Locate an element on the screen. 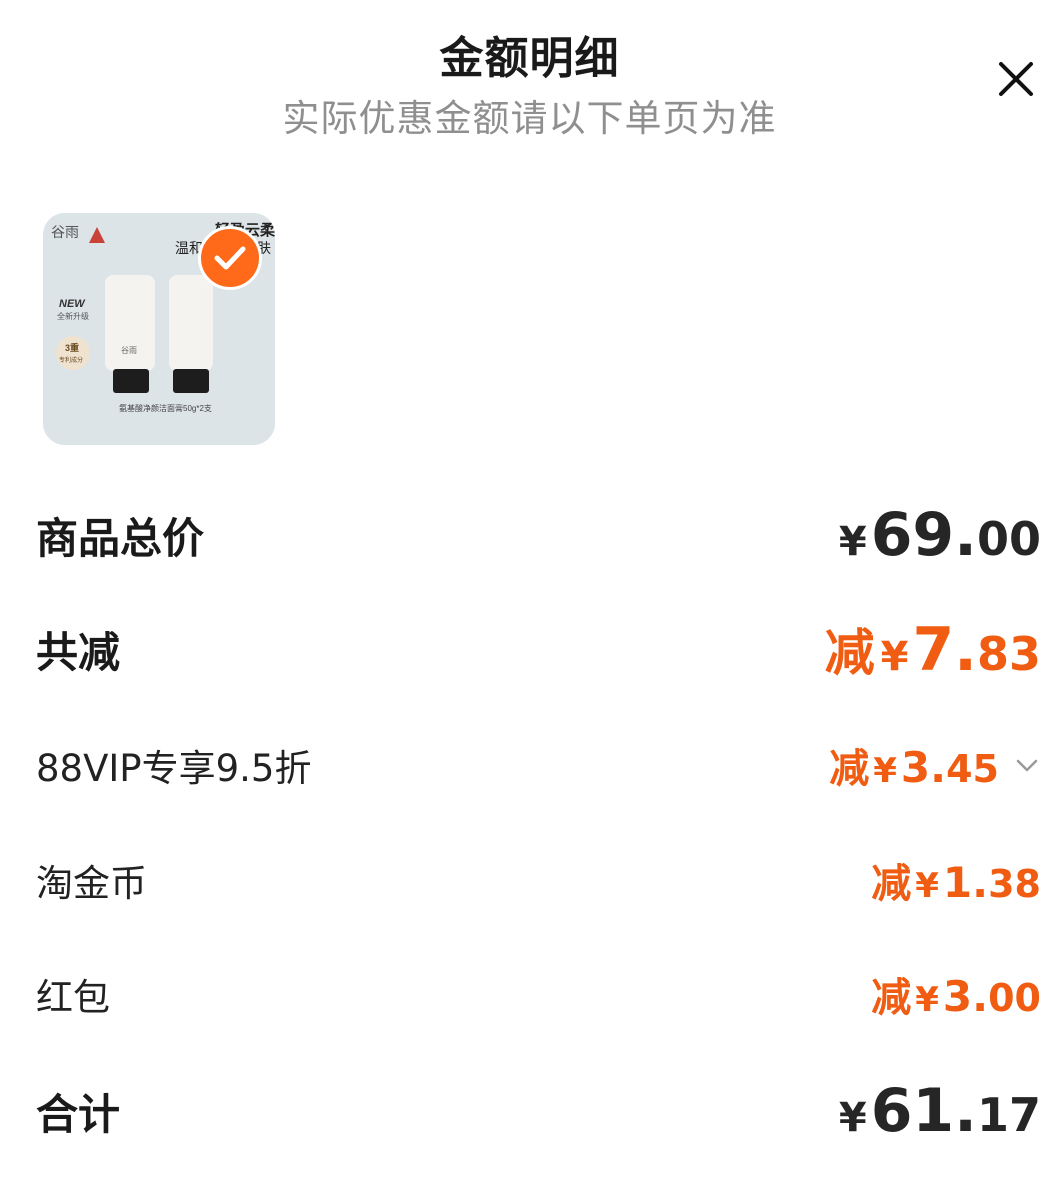 Image resolution: width=1059 pixels, height=1183 pixels. image-brand-text: 谷雨 is located at coordinates (65, 232).